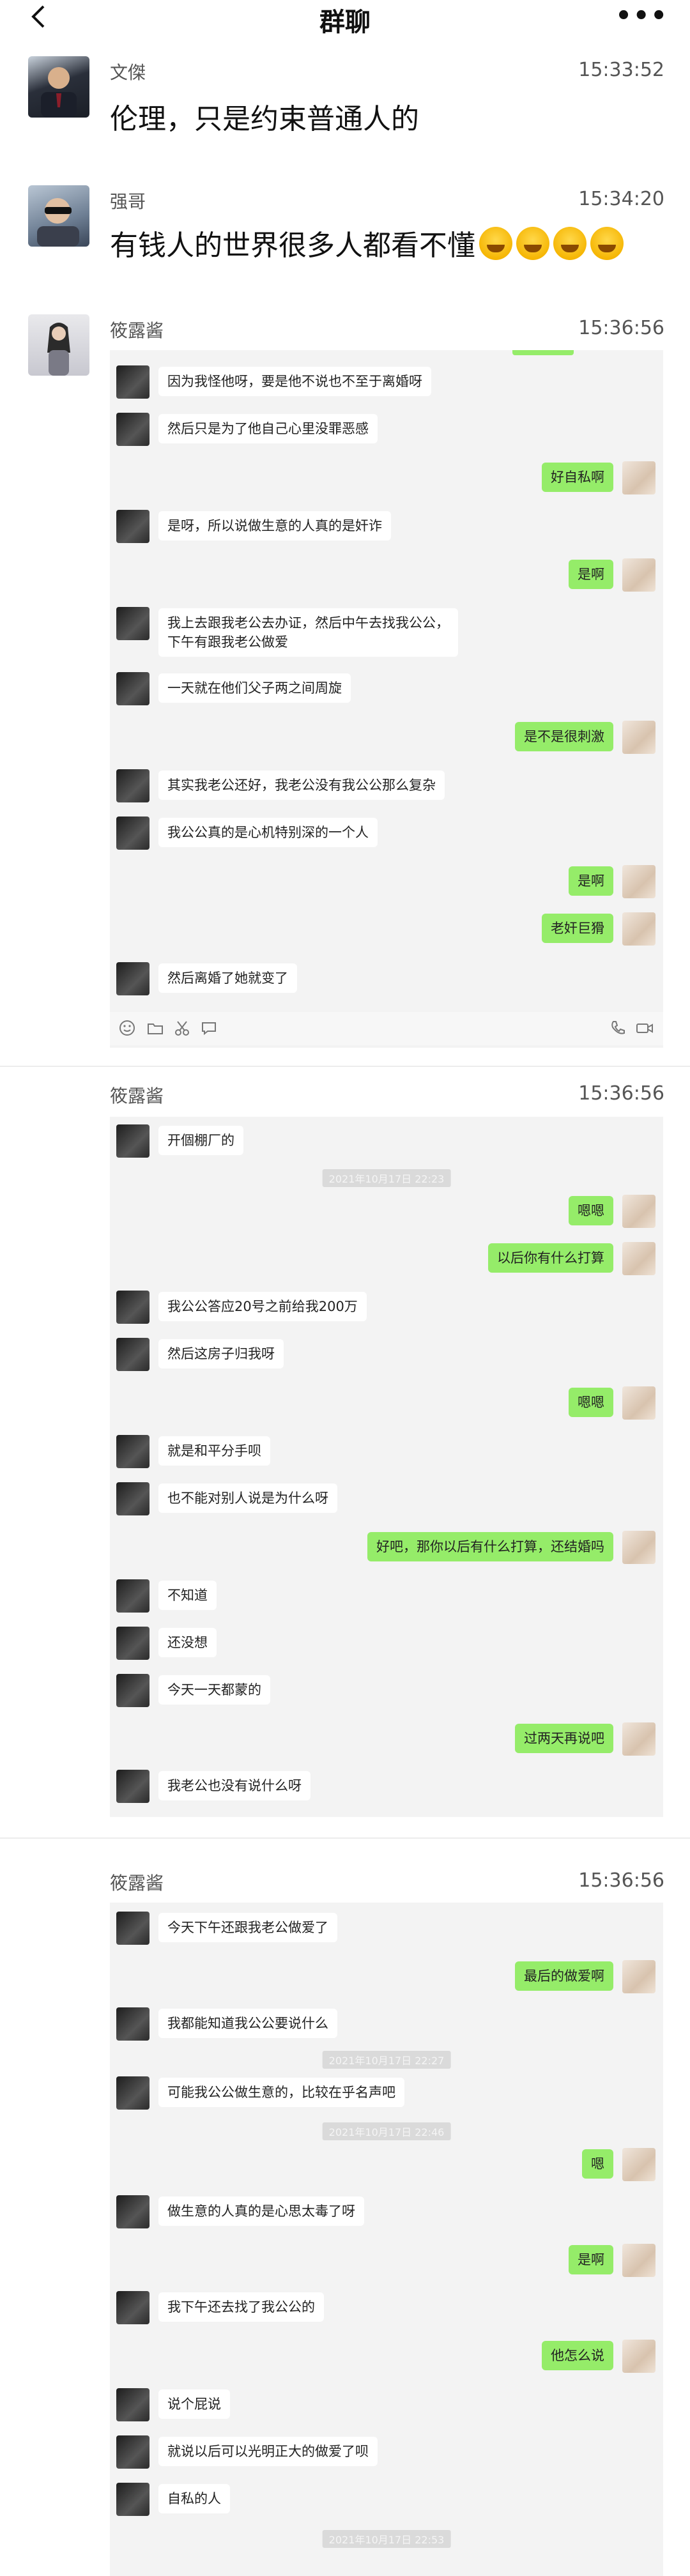 Image resolution: width=690 pixels, height=2576 pixels. Describe the element at coordinates (386, 1786) in the screenshot. I see `list-item: 我老公也没有说什么呀` at that location.